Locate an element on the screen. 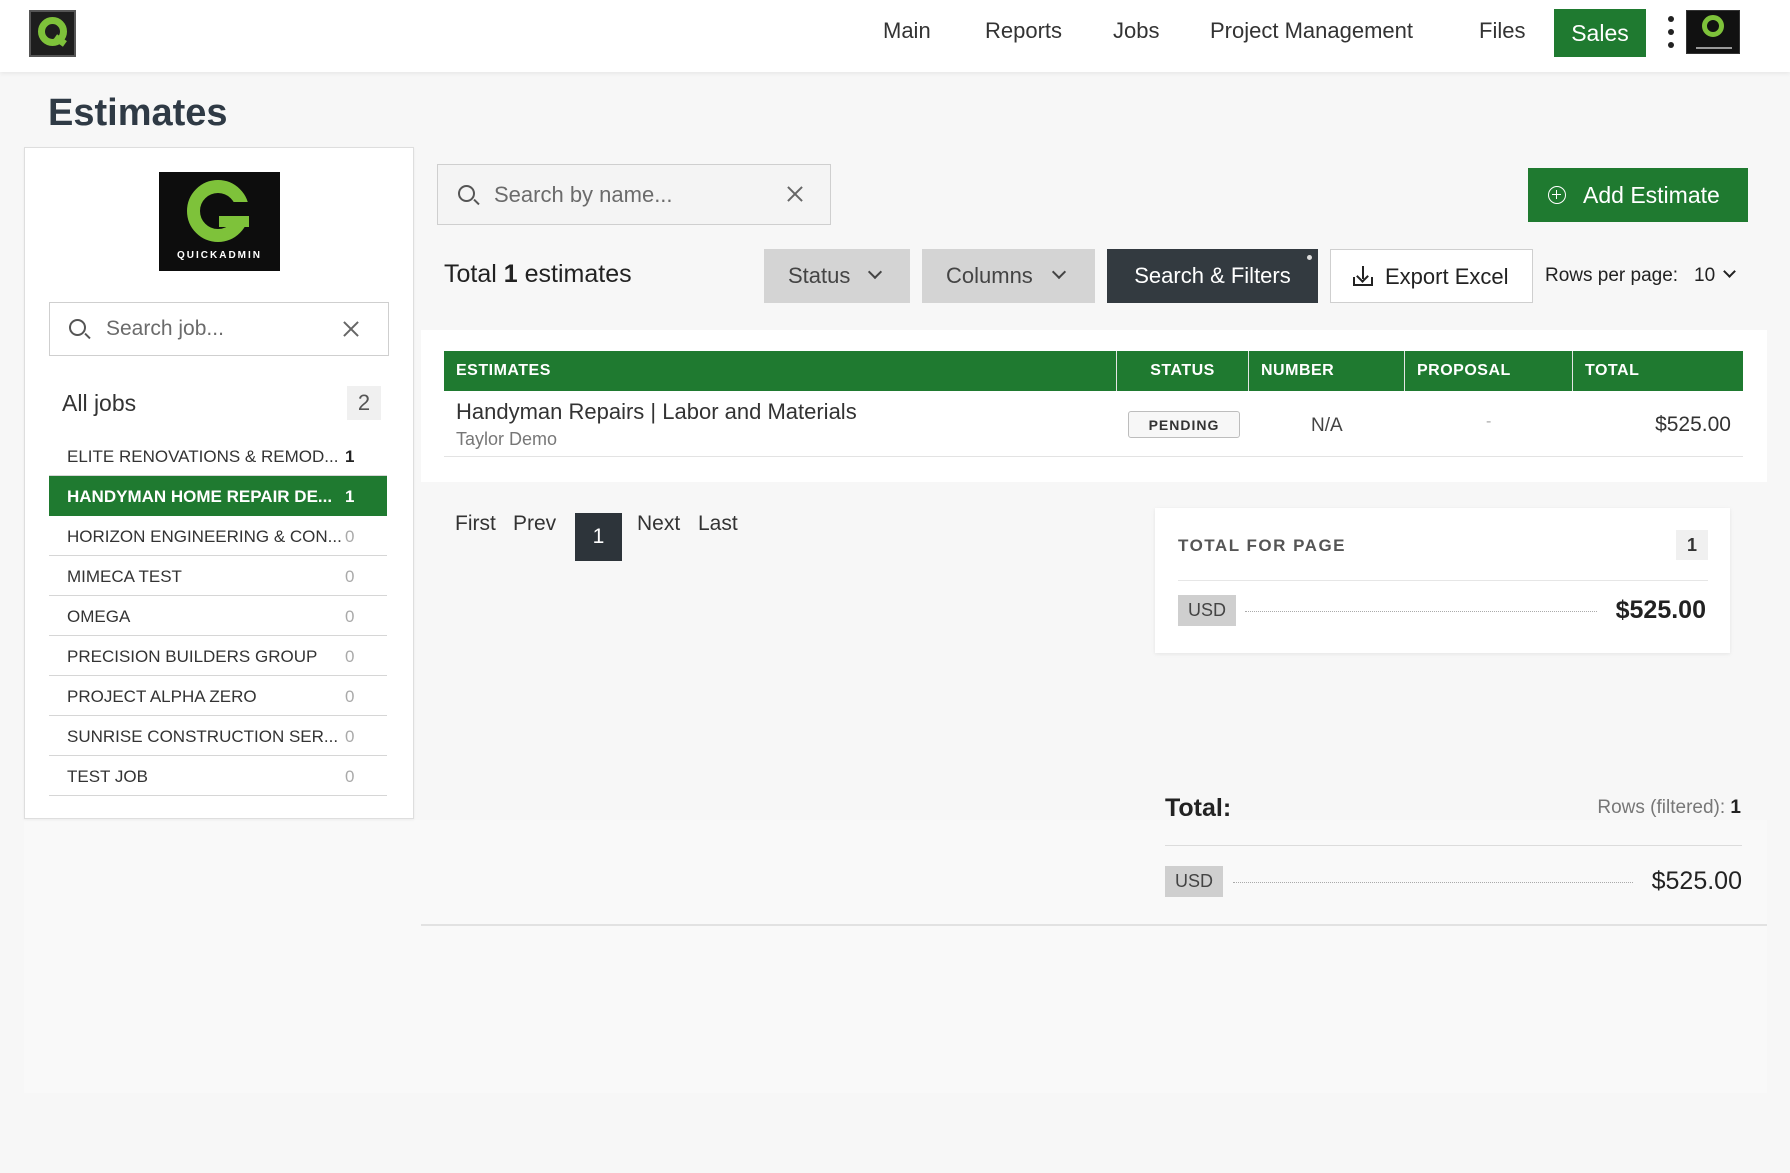 The height and width of the screenshot is (1173, 1790). pagination-next: Next is located at coordinates (658, 524).